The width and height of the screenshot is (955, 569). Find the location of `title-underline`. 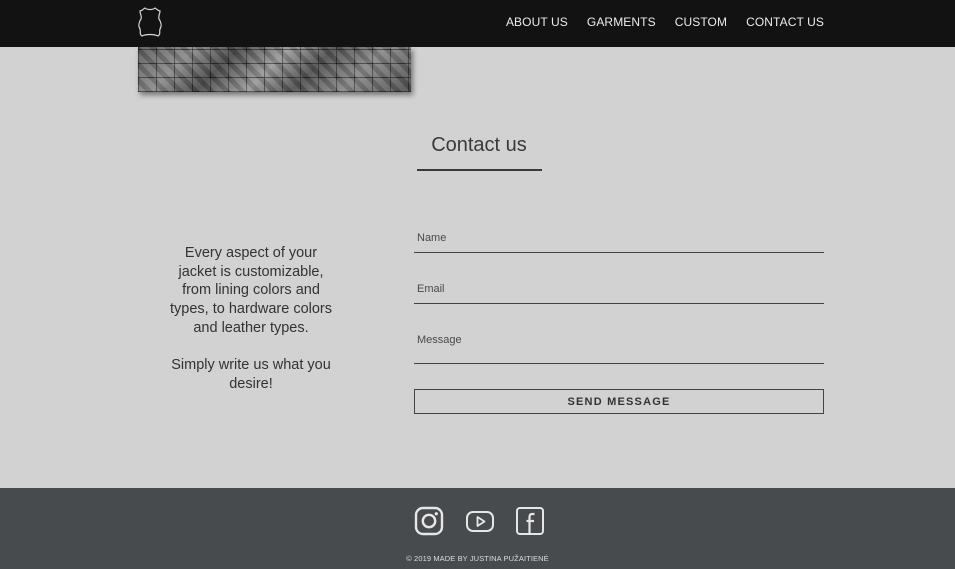

title-underline is located at coordinates (479, 170).